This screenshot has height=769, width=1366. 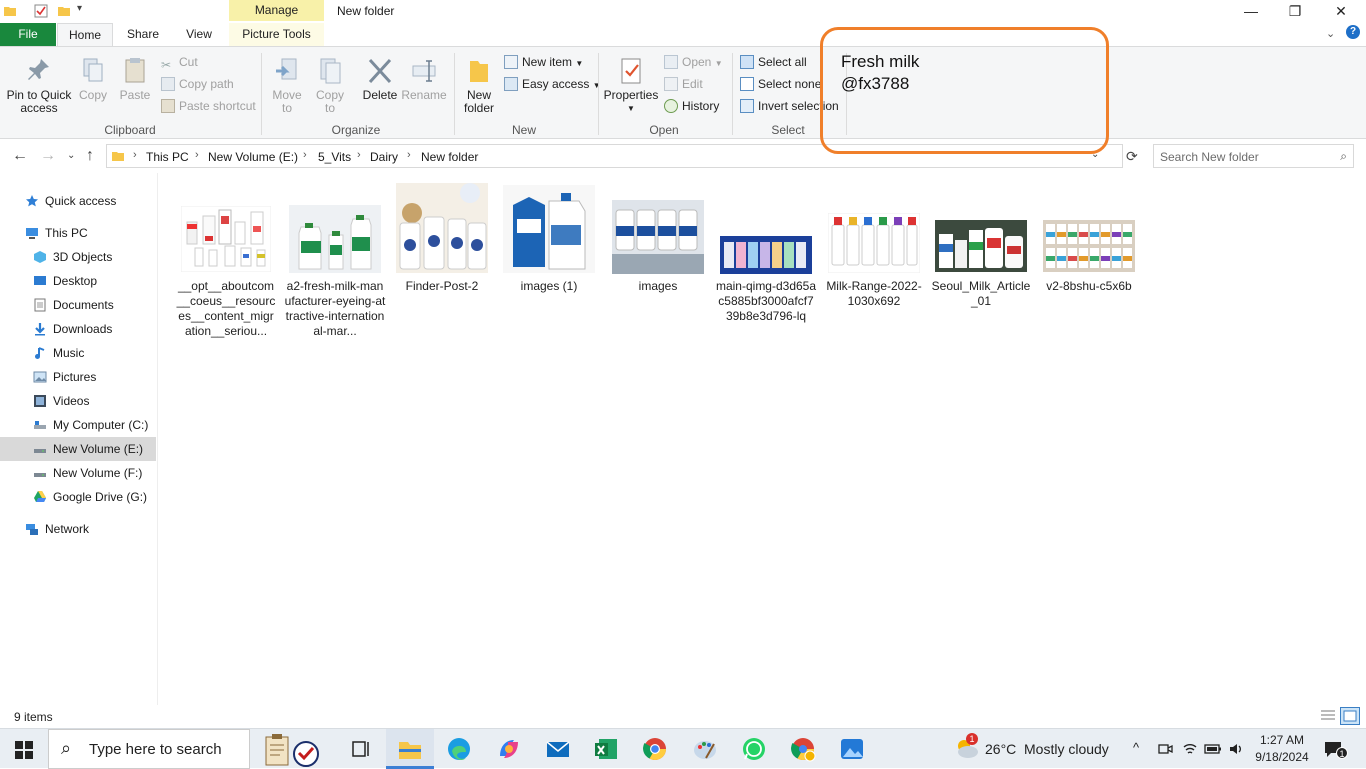 I want to click on copy-path-button: Copy path, so click(x=197, y=84).